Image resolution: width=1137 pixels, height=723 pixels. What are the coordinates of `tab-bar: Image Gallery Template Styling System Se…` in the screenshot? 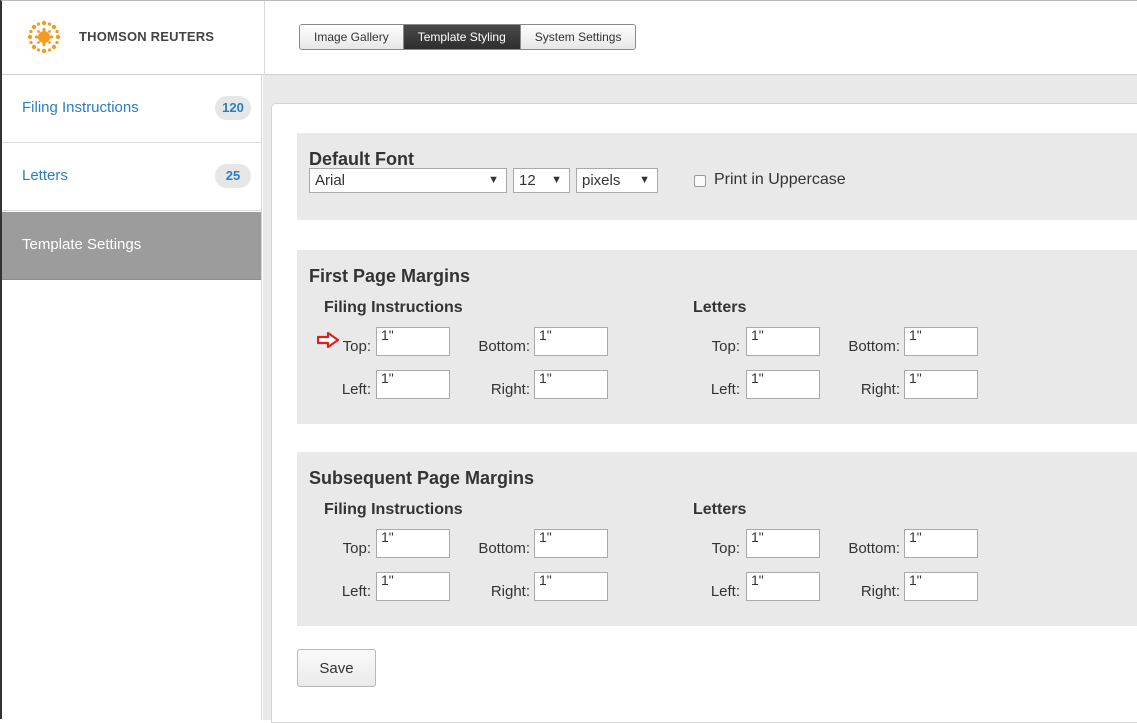 It's located at (468, 37).